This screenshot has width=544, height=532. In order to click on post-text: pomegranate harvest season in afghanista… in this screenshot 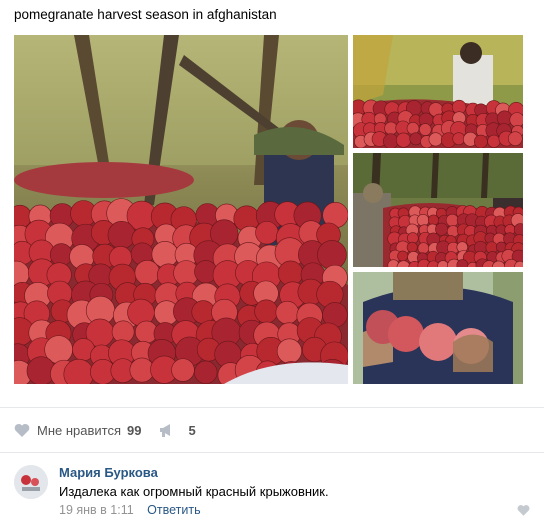, I will do `click(145, 14)`.